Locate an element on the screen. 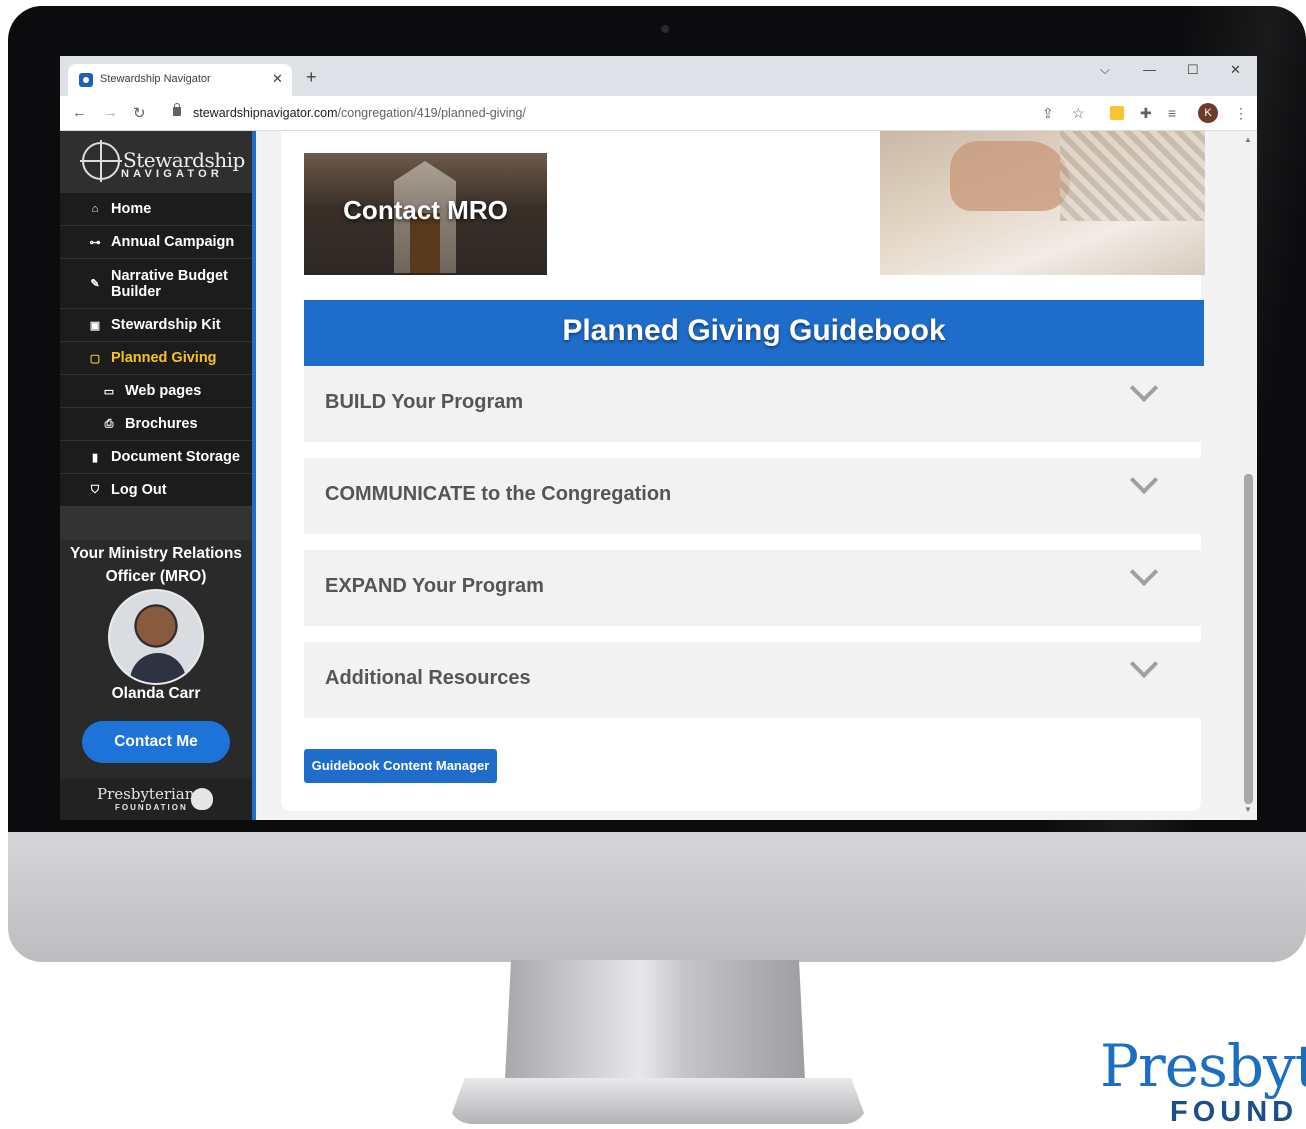 This screenshot has width=1306, height=1129. new-tab-icon: + is located at coordinates (311, 77).